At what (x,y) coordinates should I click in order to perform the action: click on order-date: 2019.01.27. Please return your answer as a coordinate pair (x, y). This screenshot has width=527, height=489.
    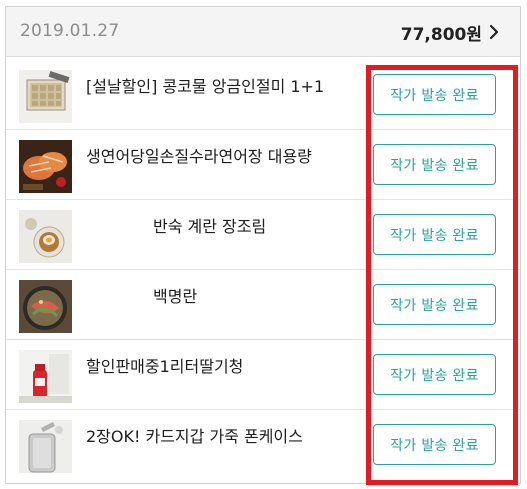
    Looking at the image, I should click on (70, 31).